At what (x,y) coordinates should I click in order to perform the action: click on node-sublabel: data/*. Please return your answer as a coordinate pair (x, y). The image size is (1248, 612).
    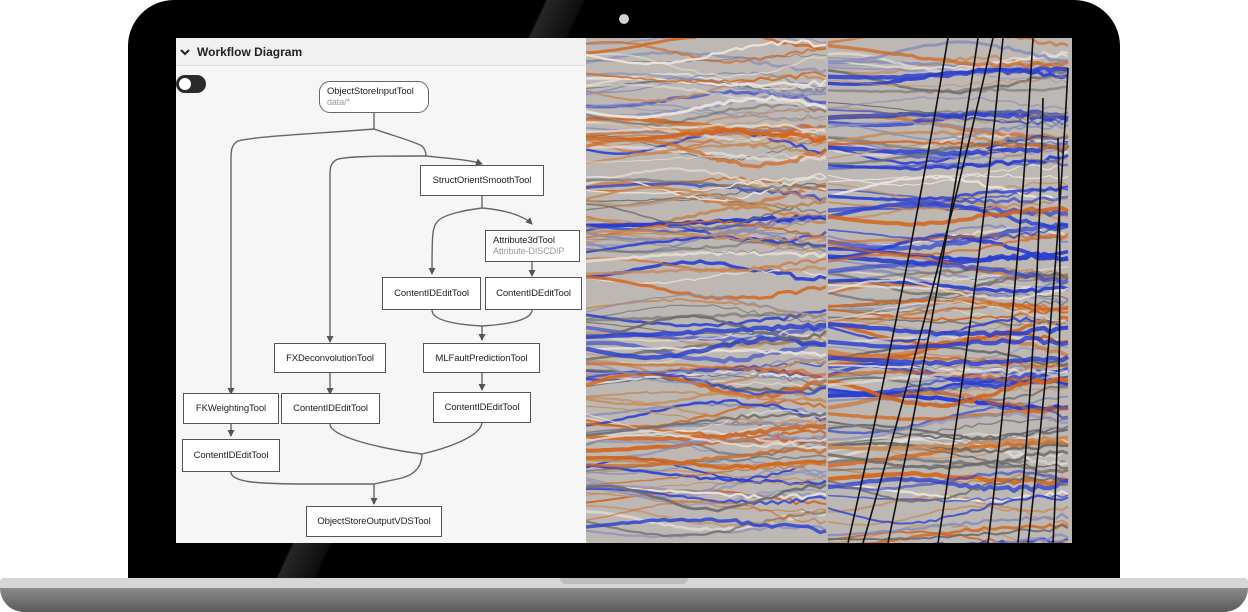
    Looking at the image, I should click on (338, 102).